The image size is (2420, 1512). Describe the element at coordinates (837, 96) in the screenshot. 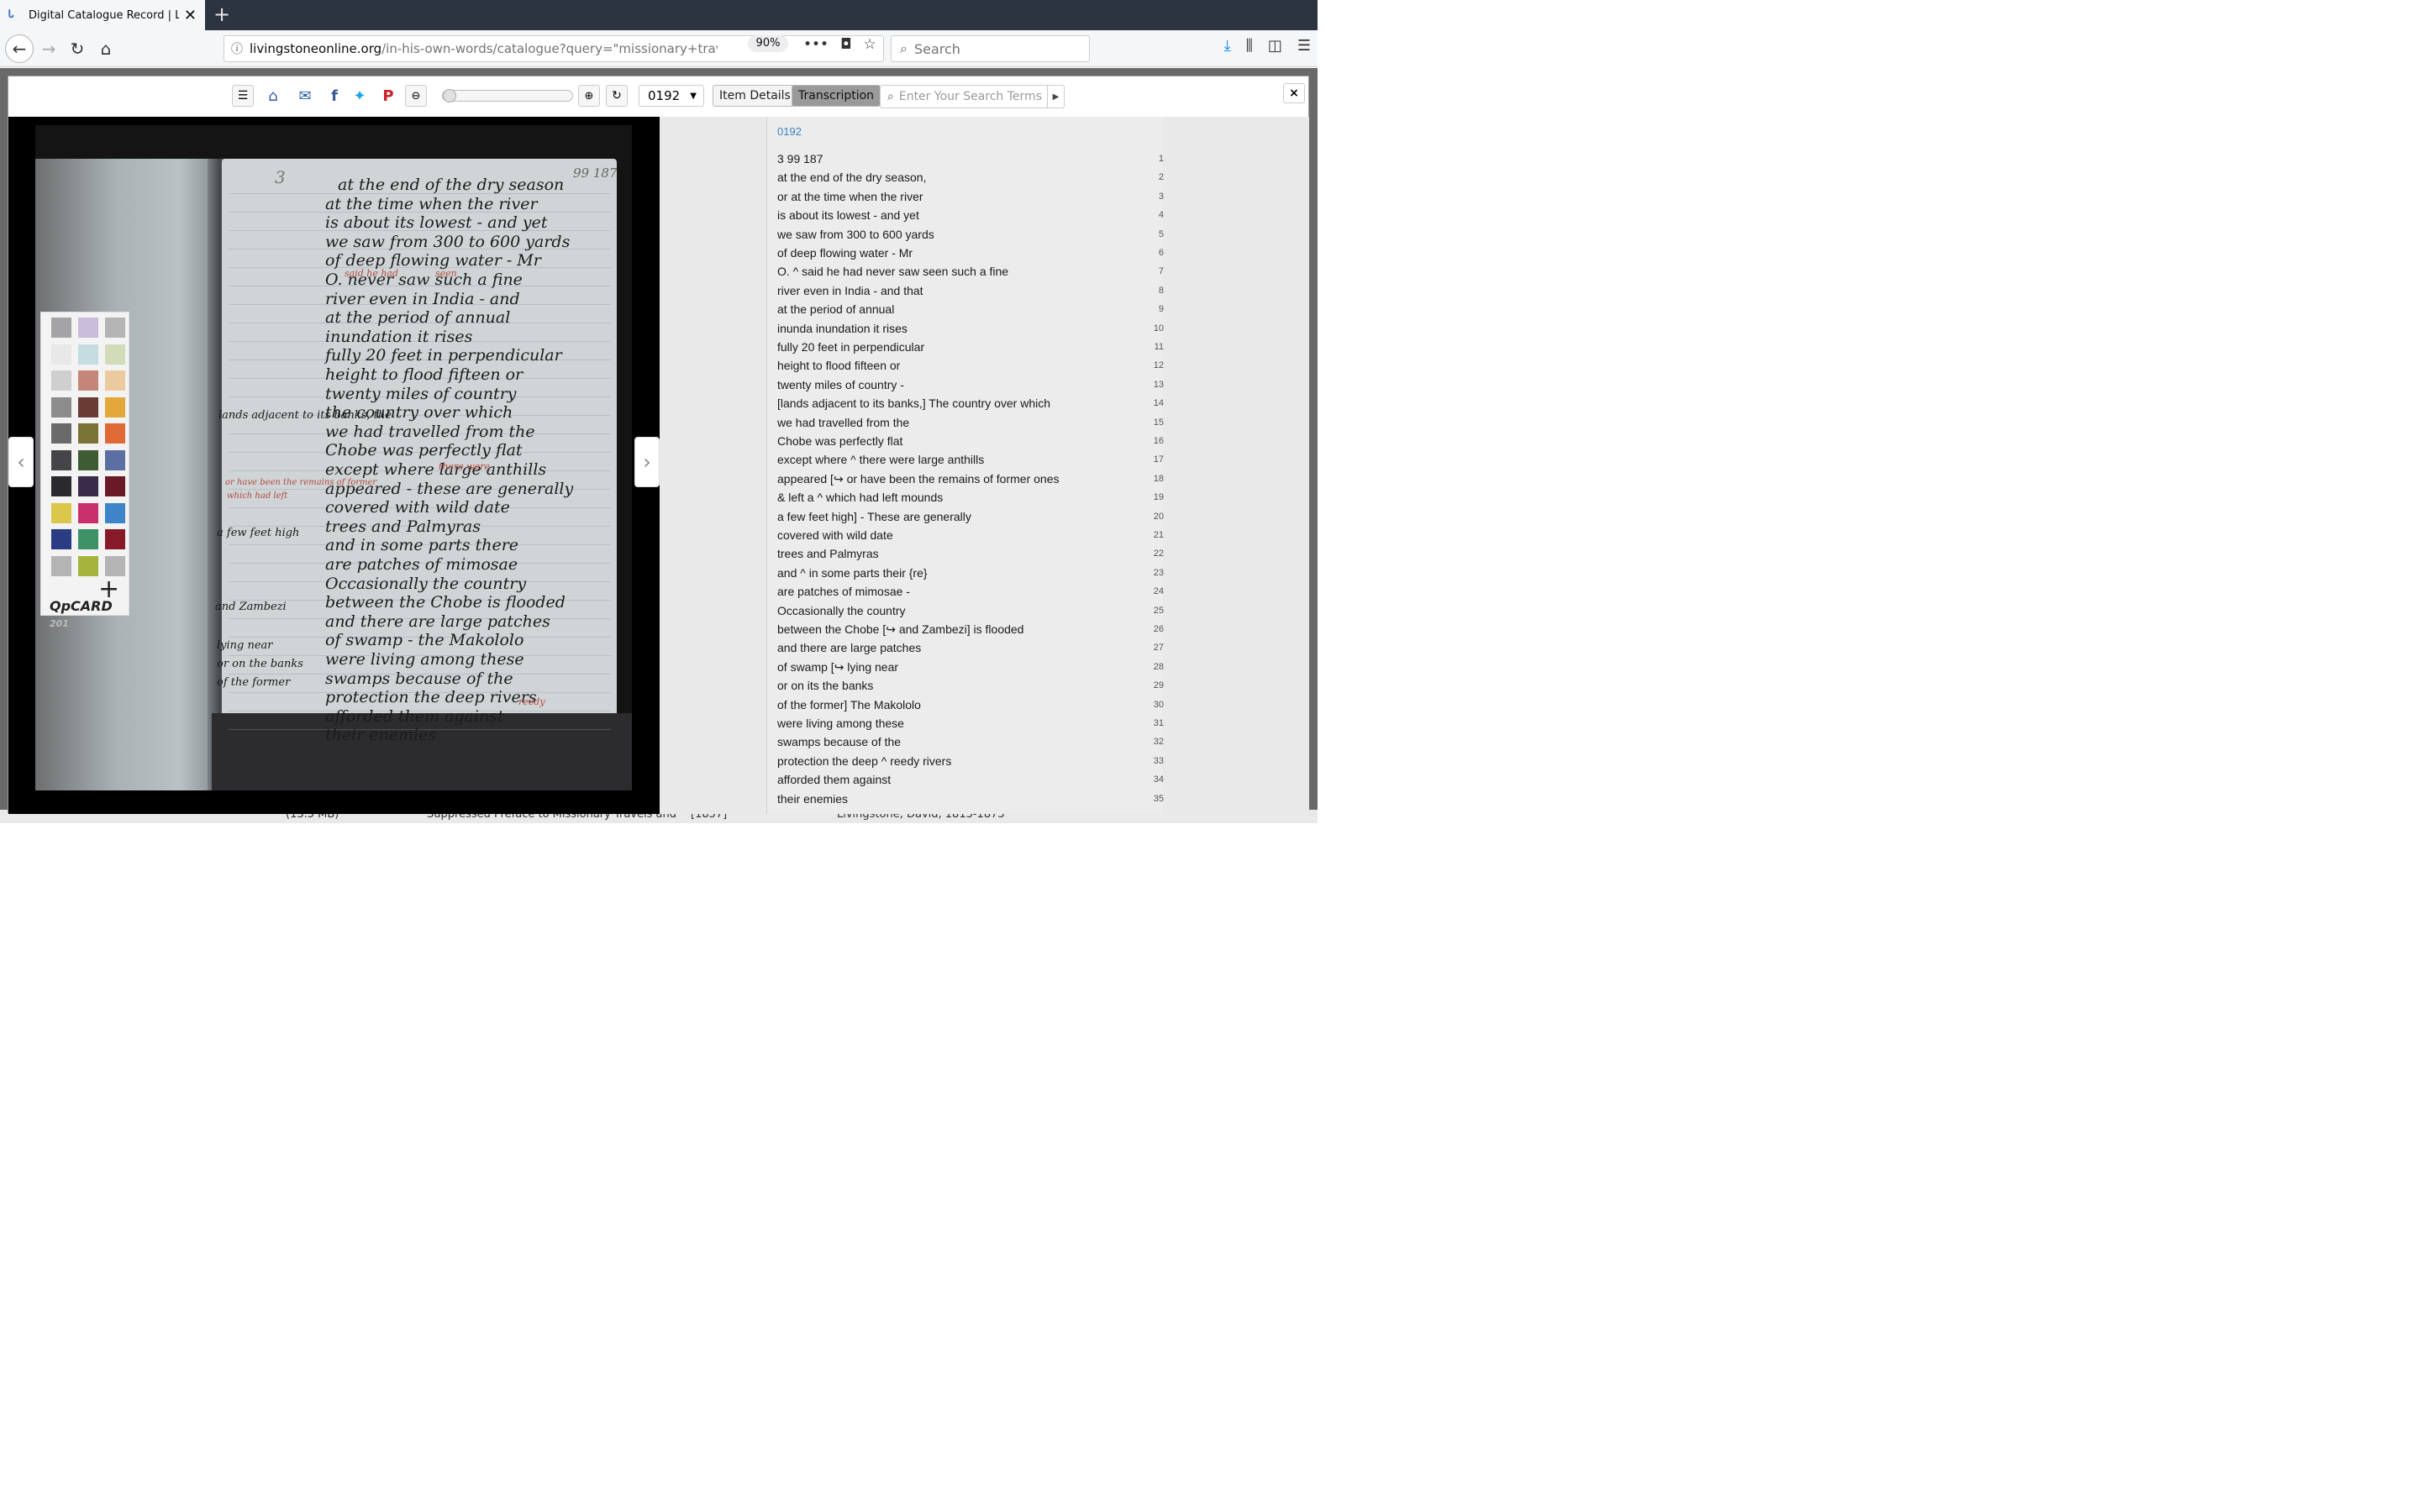

I see `transcription-button: Transcription` at that location.